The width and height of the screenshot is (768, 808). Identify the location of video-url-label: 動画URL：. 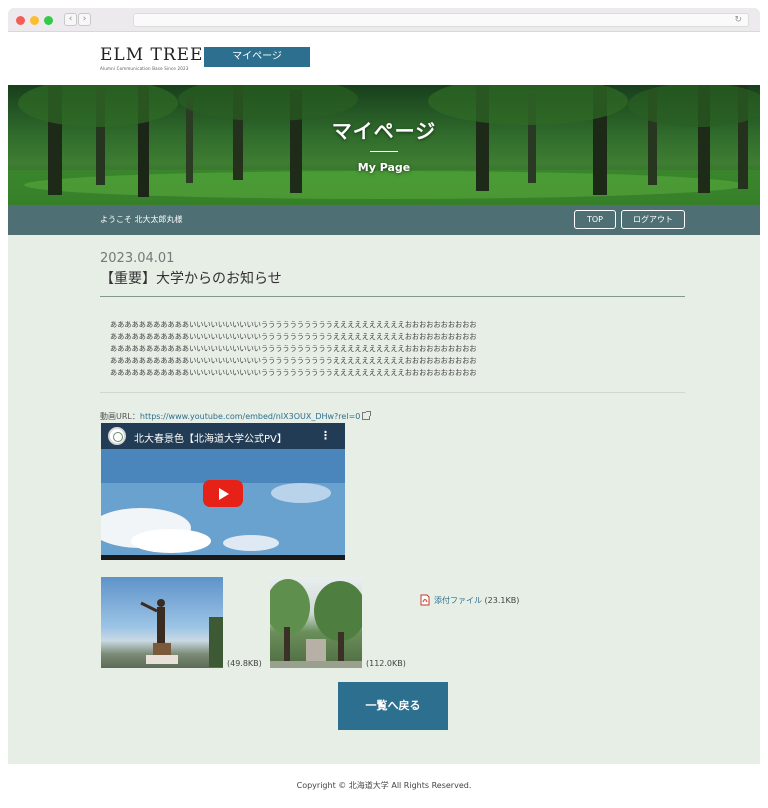
(120, 416).